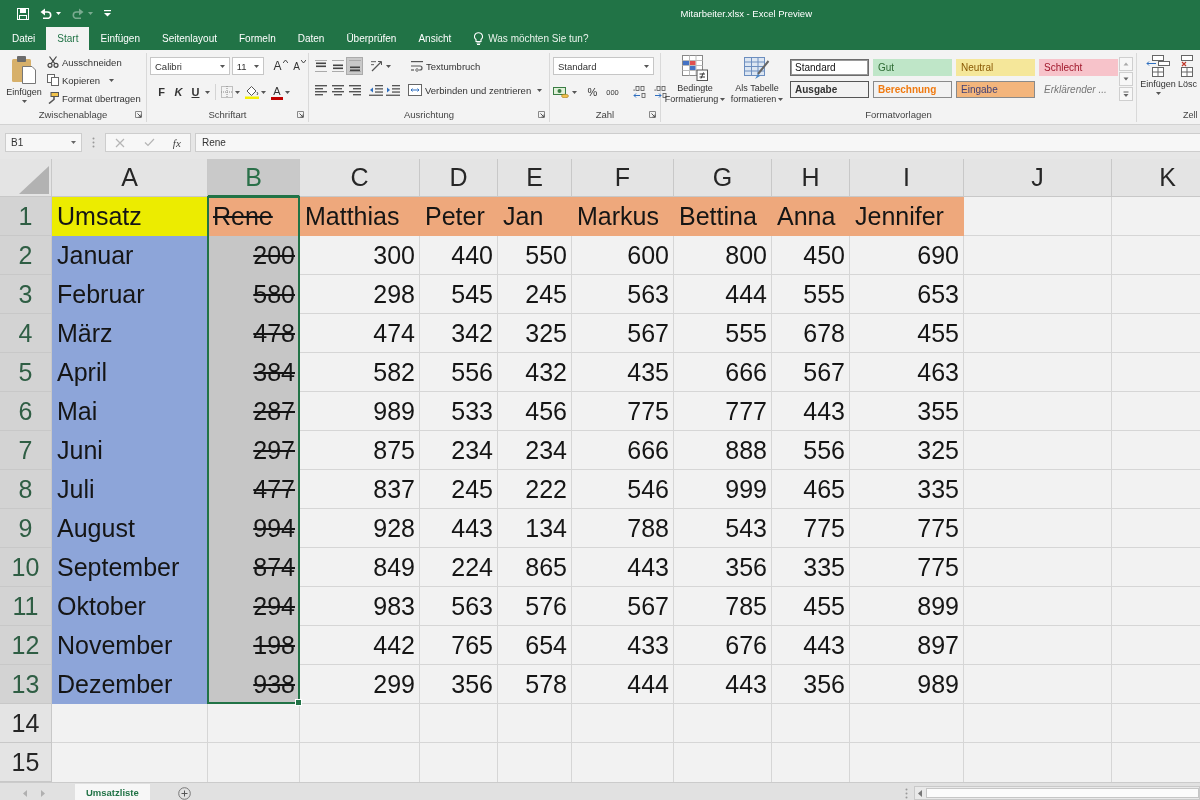 This screenshot has height=800, width=1200. What do you see at coordinates (24, 80) in the screenshot?
I see `paste-button: Einfügen` at bounding box center [24, 80].